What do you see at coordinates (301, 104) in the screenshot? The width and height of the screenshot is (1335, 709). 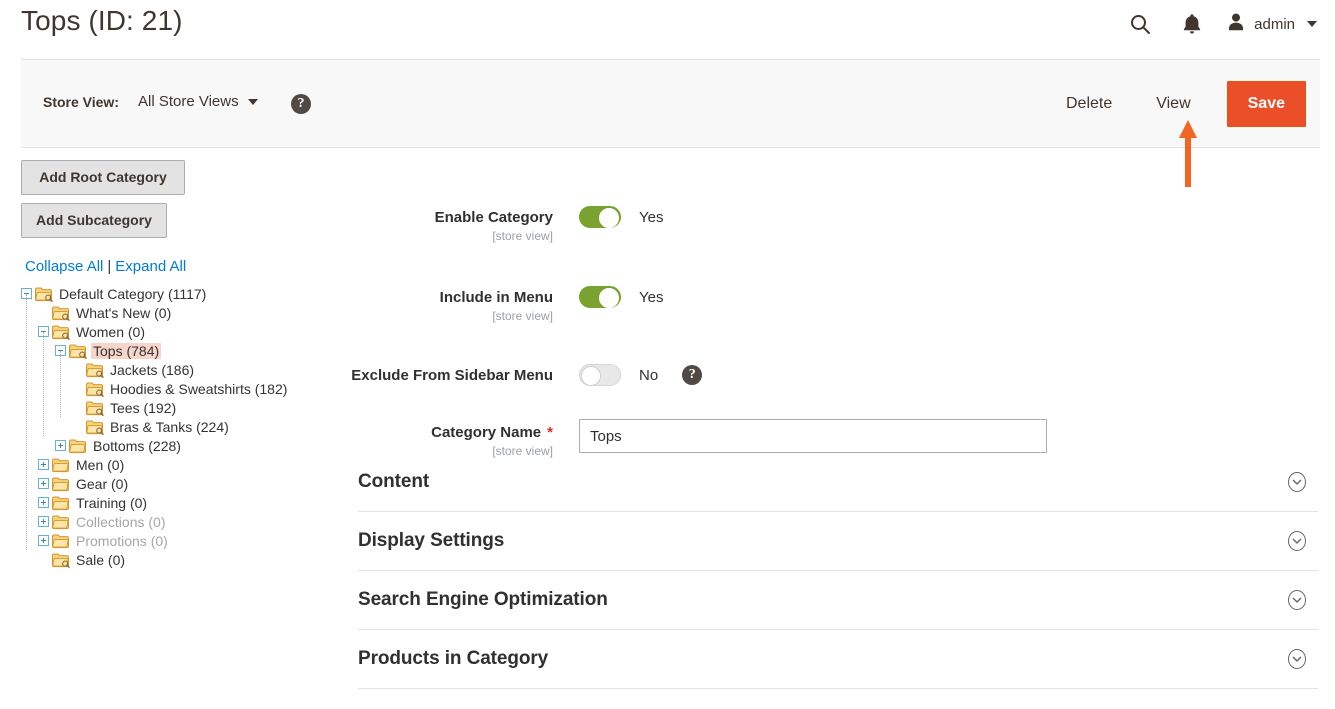 I see `store-view-help-icon: ?` at bounding box center [301, 104].